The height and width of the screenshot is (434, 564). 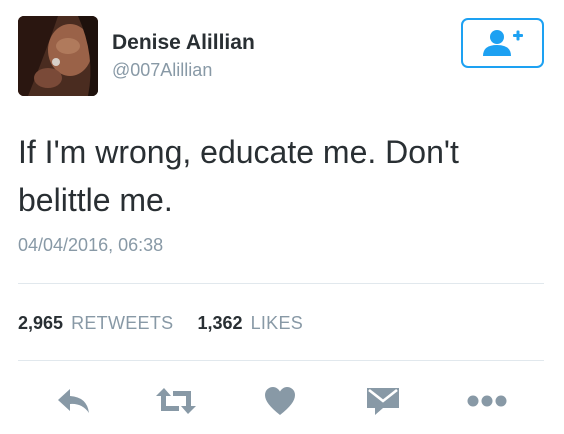 I want to click on avatar-image, so click(x=58, y=56).